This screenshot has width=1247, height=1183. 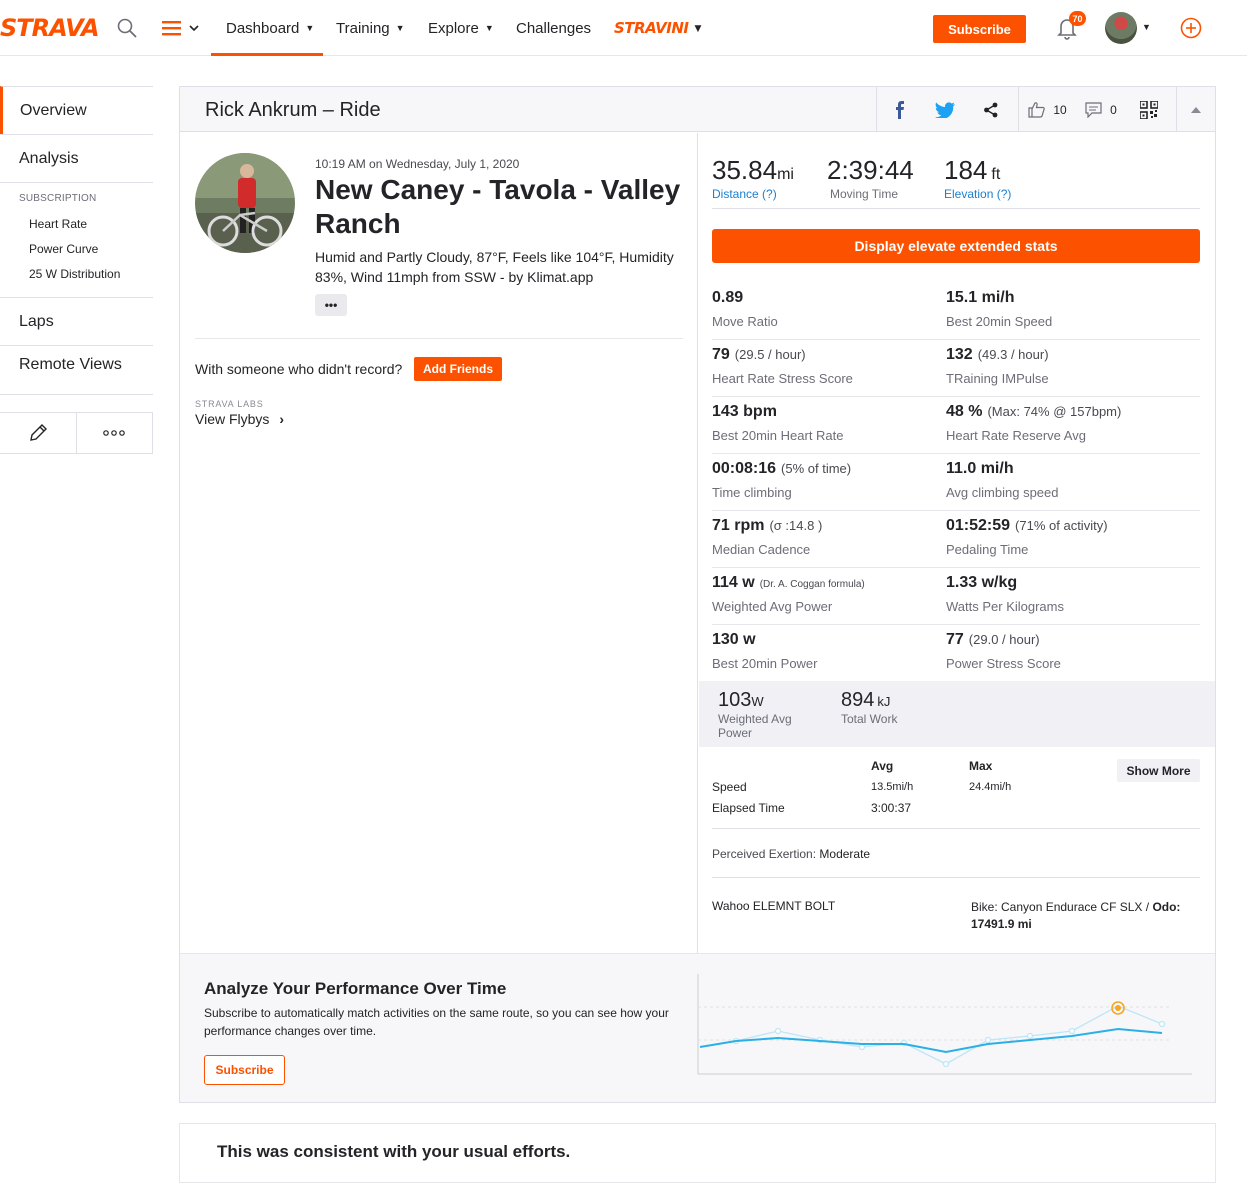 I want to click on athlete-photo, so click(x=245, y=203).